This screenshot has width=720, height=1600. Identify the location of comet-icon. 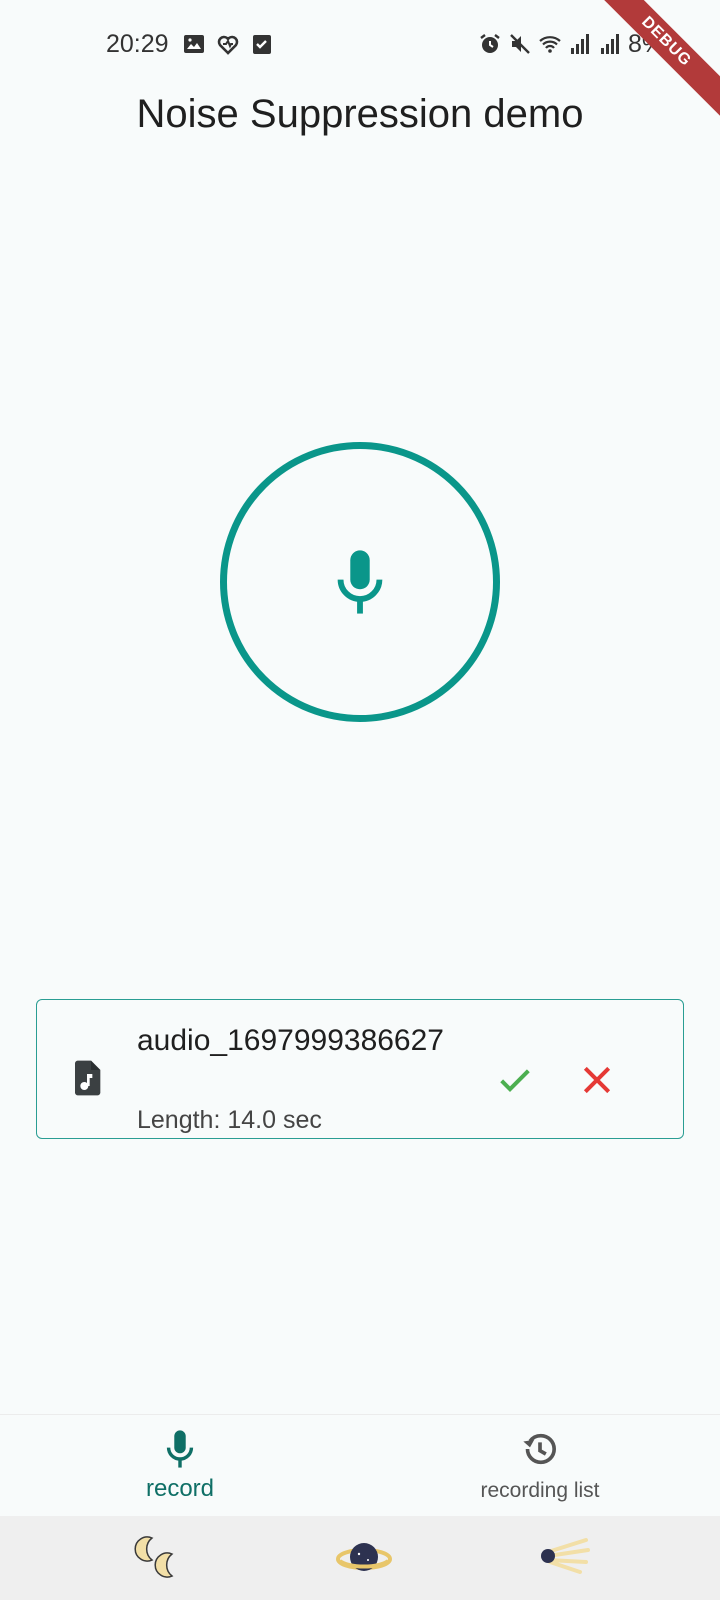
(565, 1556).